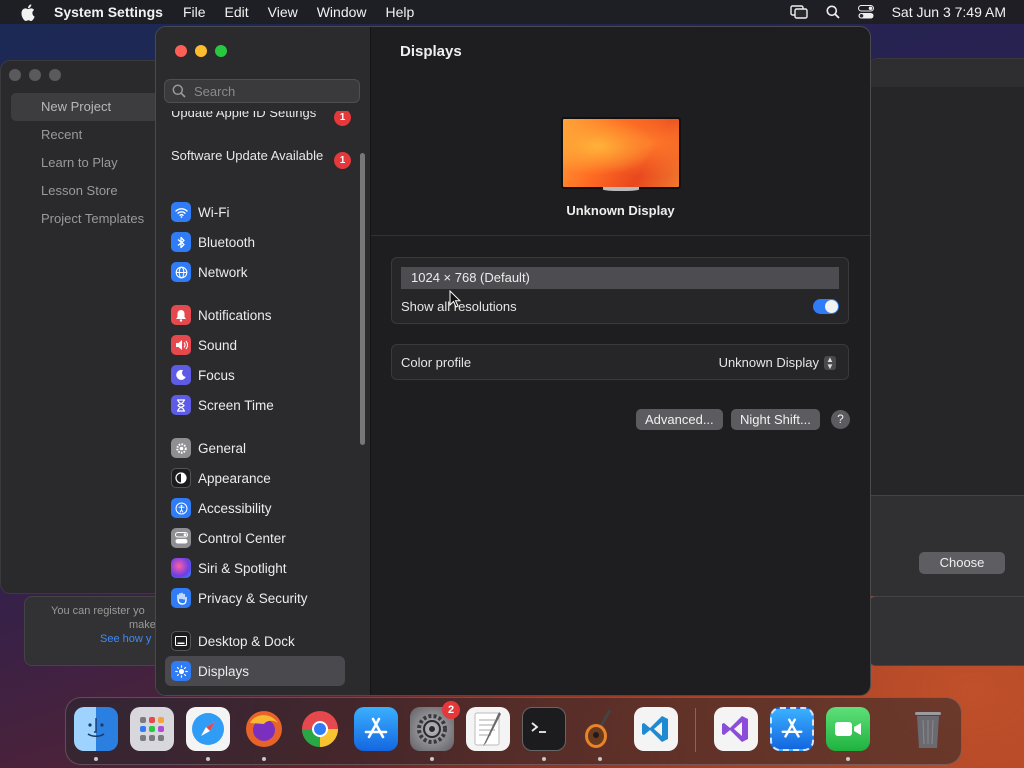 The height and width of the screenshot is (768, 1024). I want to click on hand-icon, so click(181, 598).